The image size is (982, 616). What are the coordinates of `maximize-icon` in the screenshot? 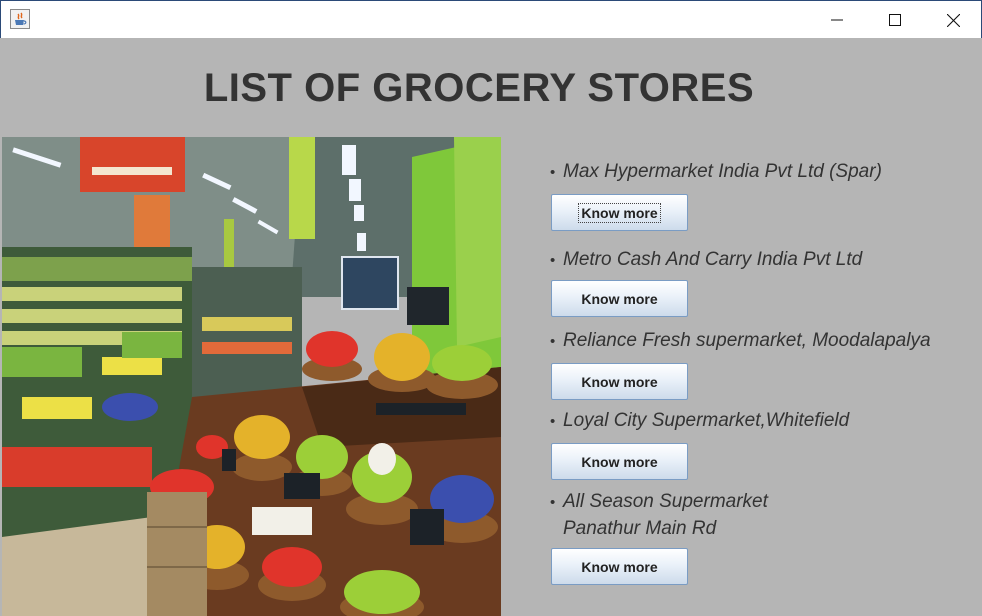 It's located at (895, 20).